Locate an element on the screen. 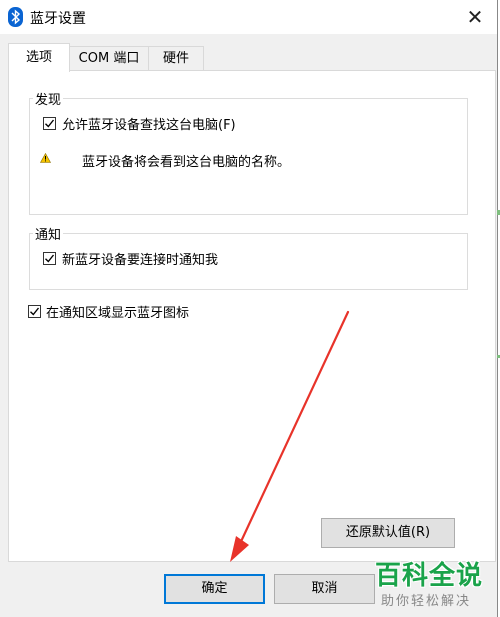 This screenshot has width=500, height=617. bluetooth-icon is located at coordinates (15, 17).